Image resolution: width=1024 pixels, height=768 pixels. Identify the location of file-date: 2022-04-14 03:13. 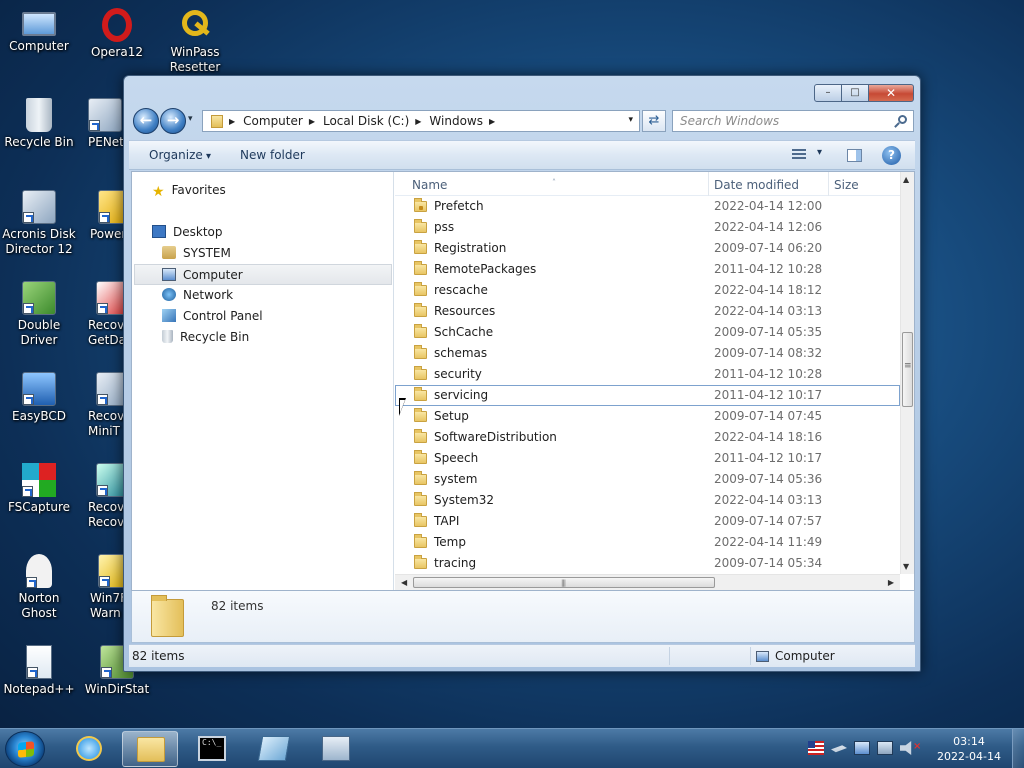
(768, 500).